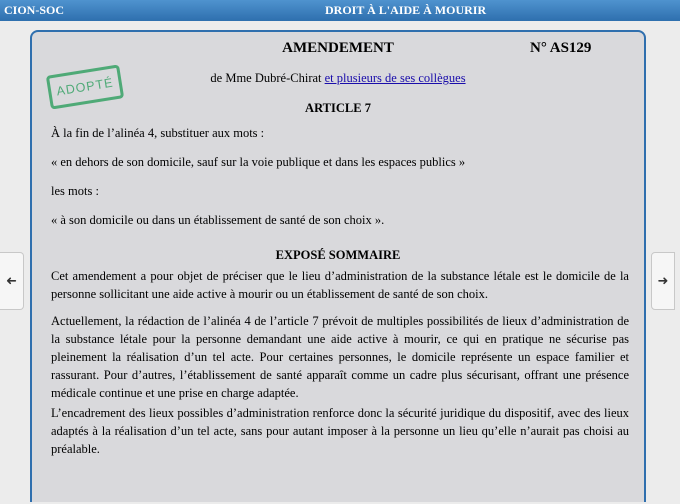 The image size is (680, 504). What do you see at coordinates (34, 10) in the screenshot?
I see `committee-label: CION-SOC` at bounding box center [34, 10].